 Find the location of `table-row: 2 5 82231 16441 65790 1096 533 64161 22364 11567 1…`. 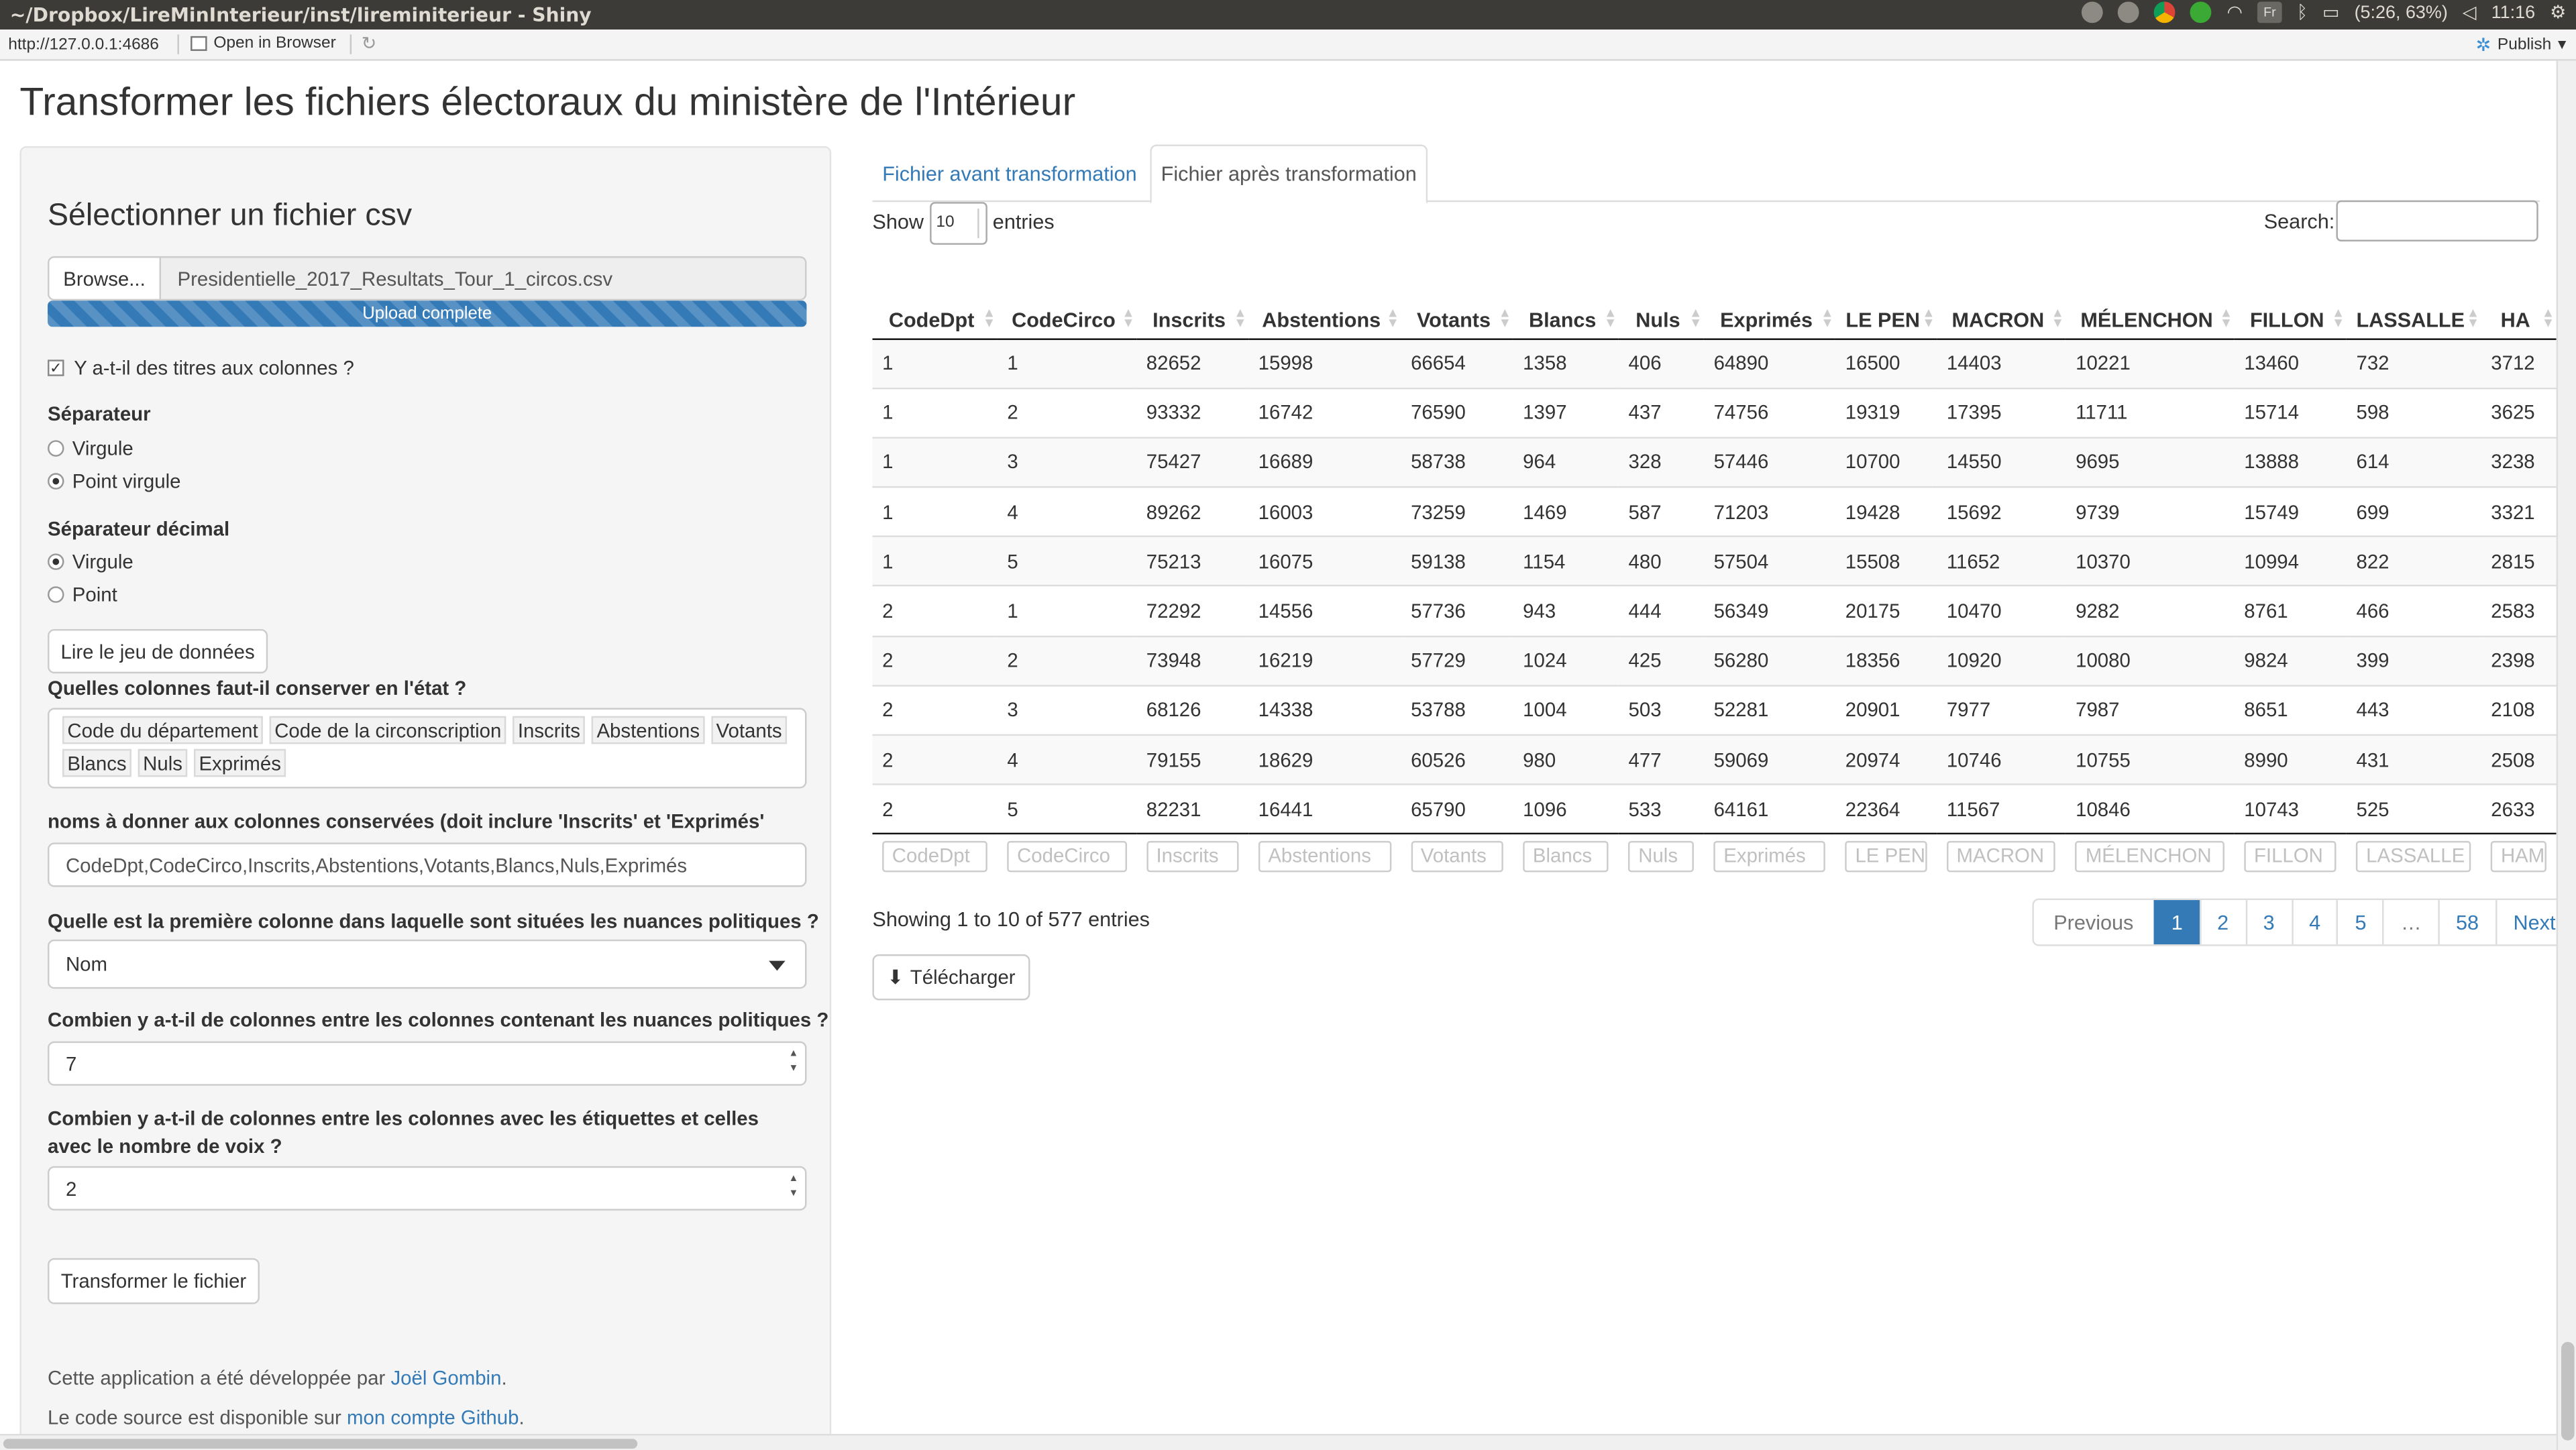

table-row: 2 5 82231 16441 65790 1096 533 64161 22364 11567 1… is located at coordinates (1714, 808).